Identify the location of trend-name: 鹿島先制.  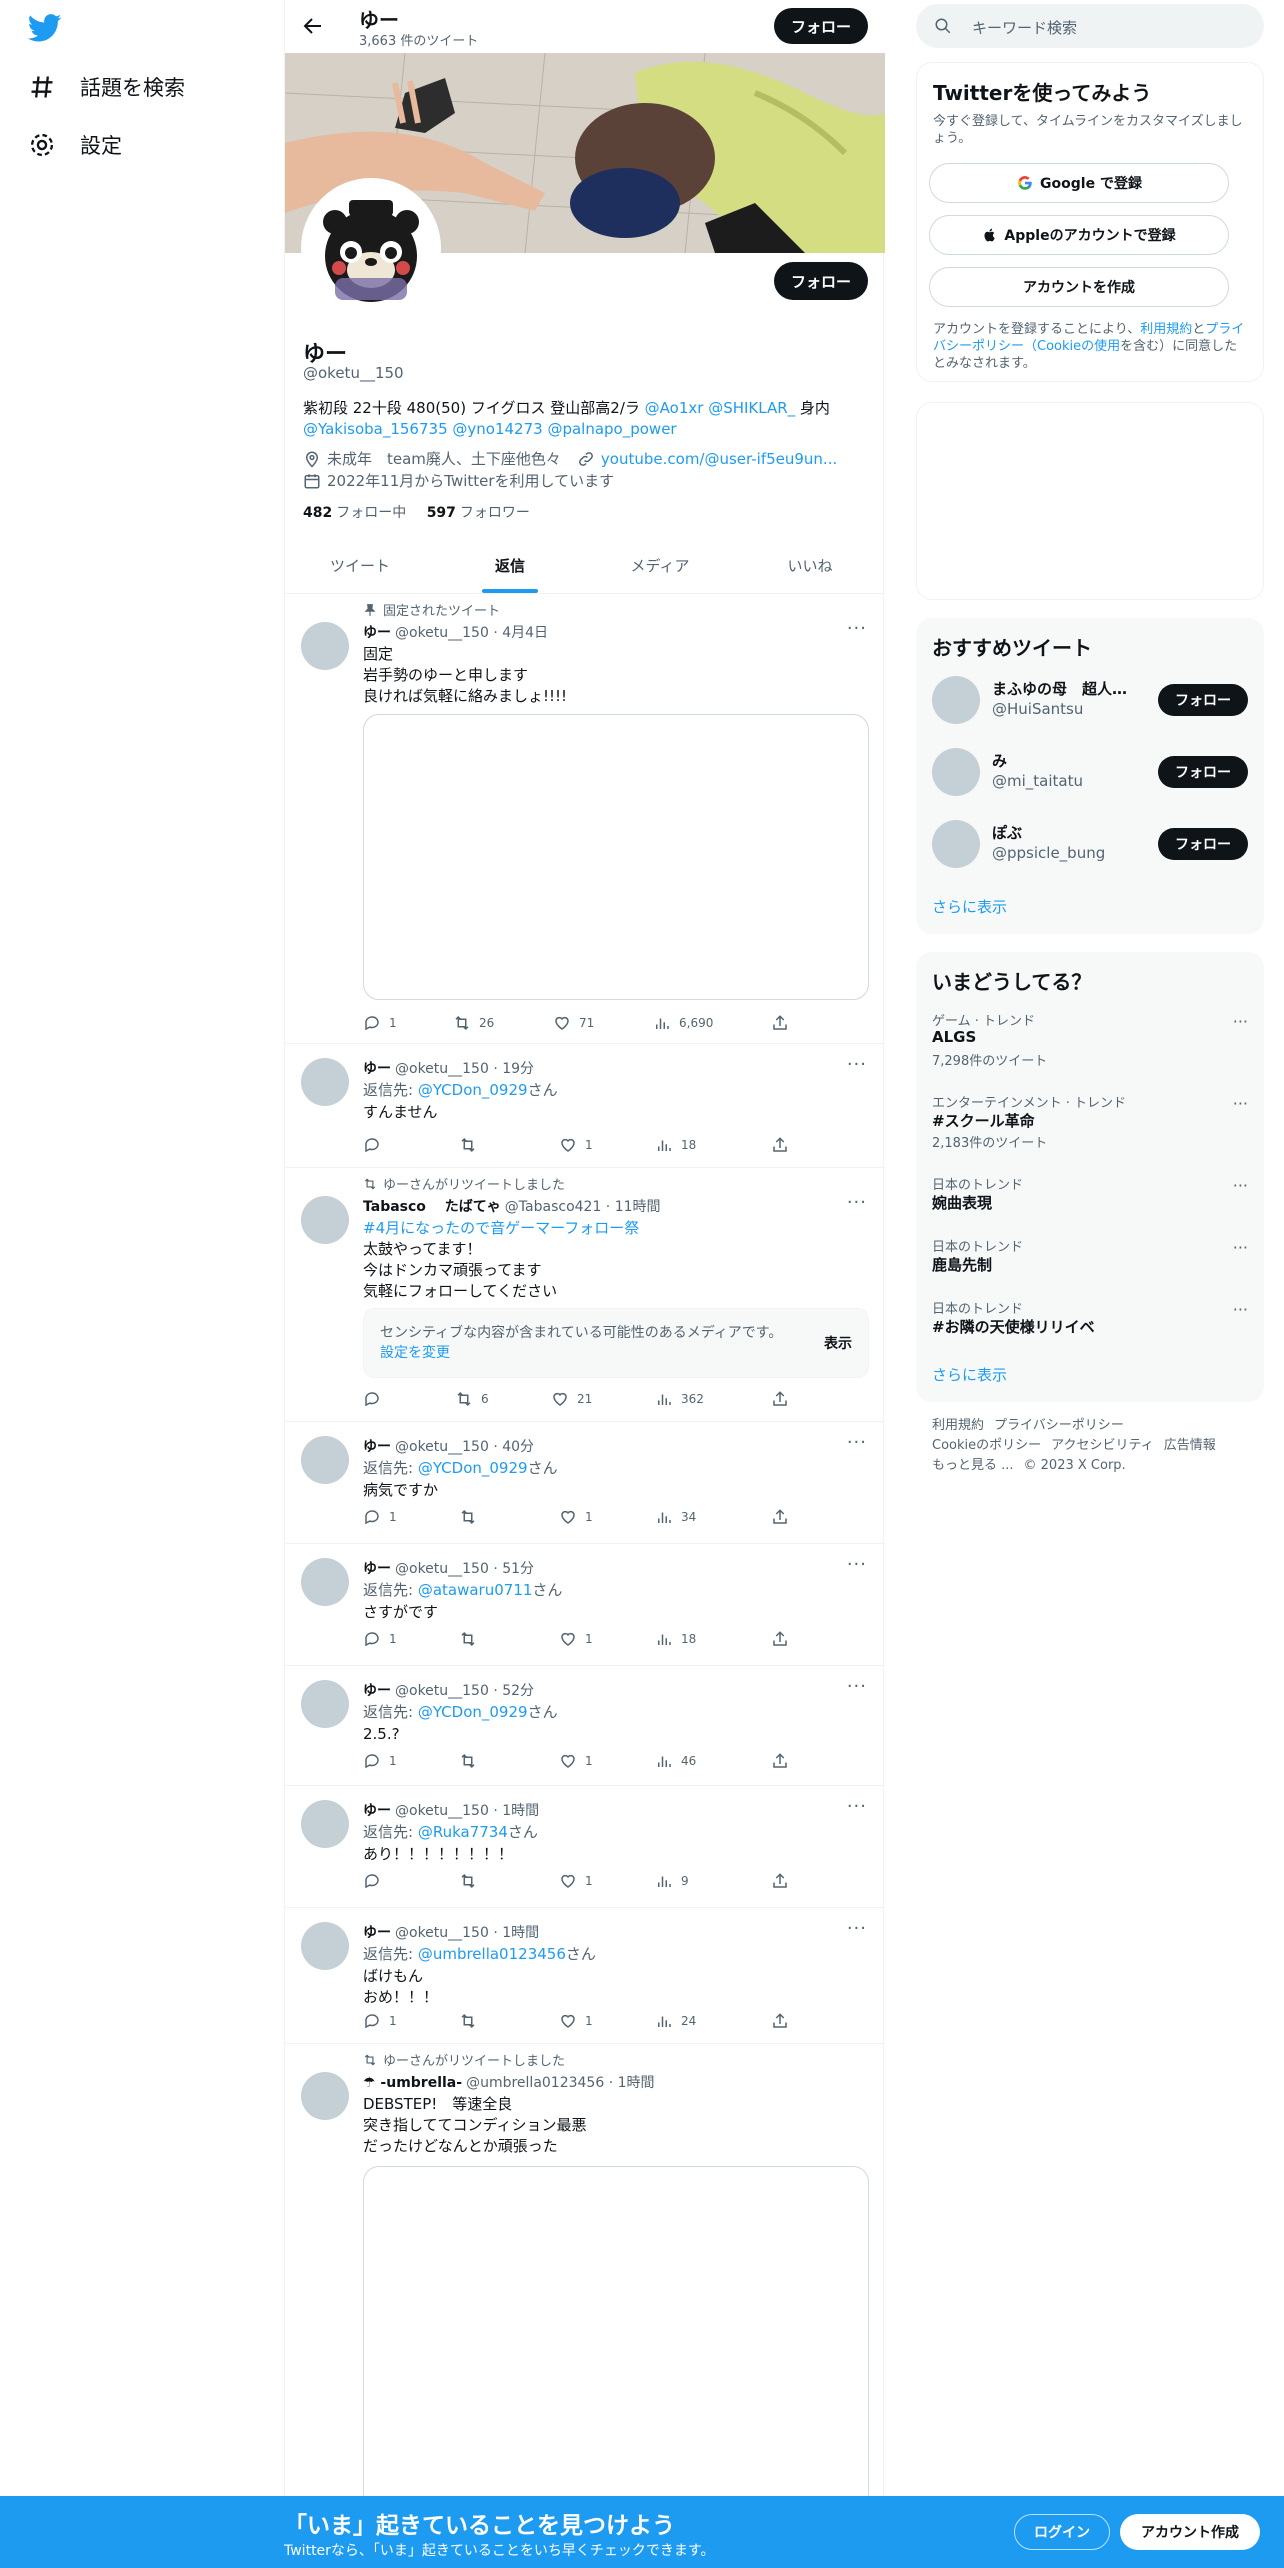
(962, 1264).